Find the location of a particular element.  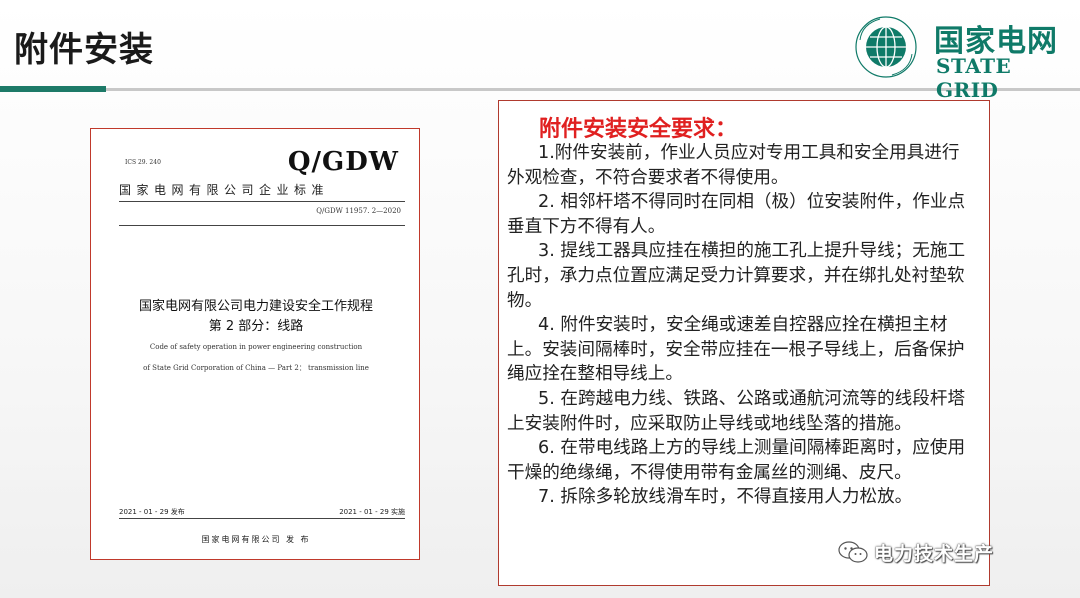

doc-title-main: 国家电网有限公司电力建设安全工作规程 is located at coordinates (255, 306).